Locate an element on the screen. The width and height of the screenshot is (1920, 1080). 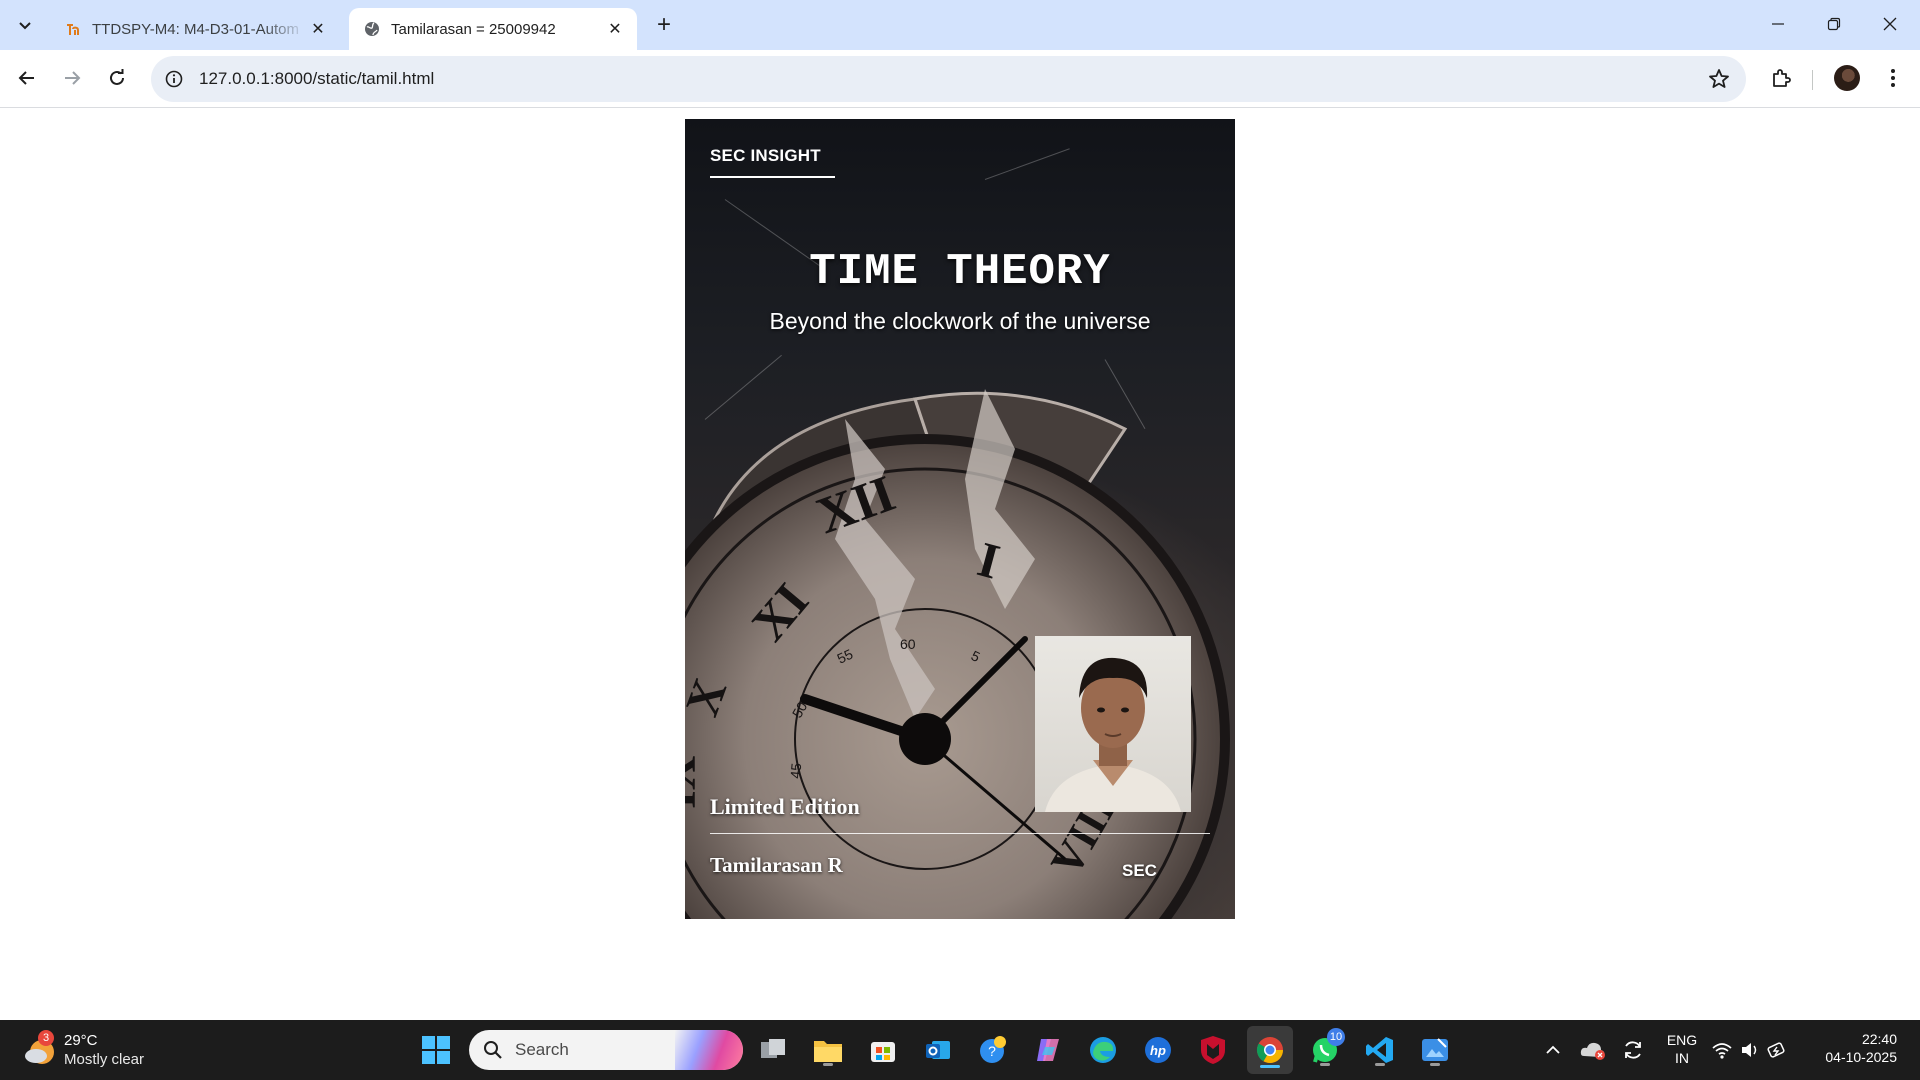
start-button is located at coordinates (436, 1050).